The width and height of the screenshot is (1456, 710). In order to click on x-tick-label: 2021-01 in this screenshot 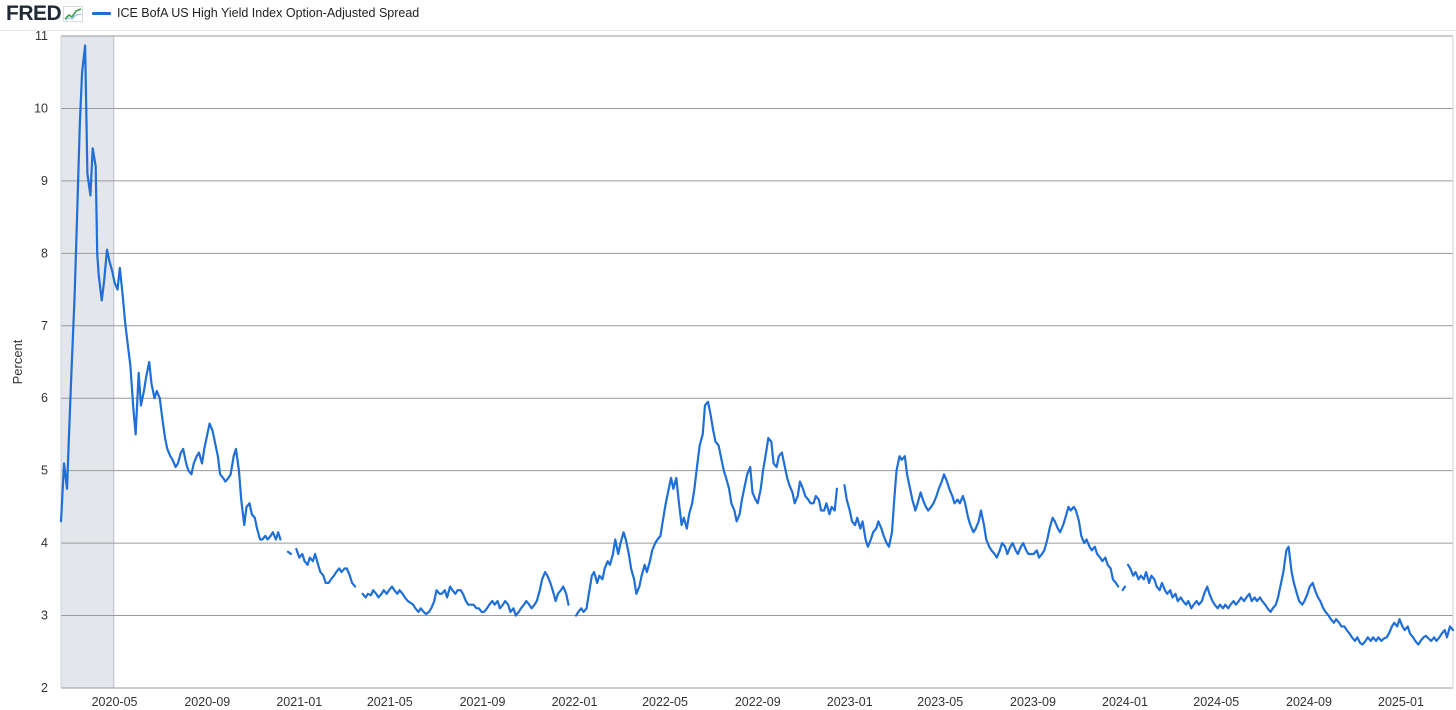, I will do `click(299, 702)`.